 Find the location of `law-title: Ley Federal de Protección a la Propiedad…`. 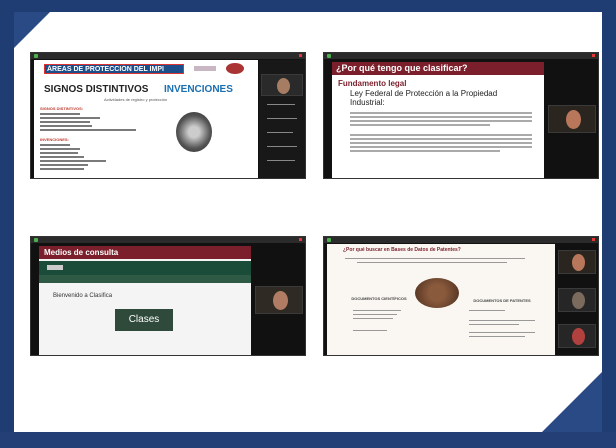

law-title: Ley Federal de Protección a la Propiedad… is located at coordinates (424, 98).